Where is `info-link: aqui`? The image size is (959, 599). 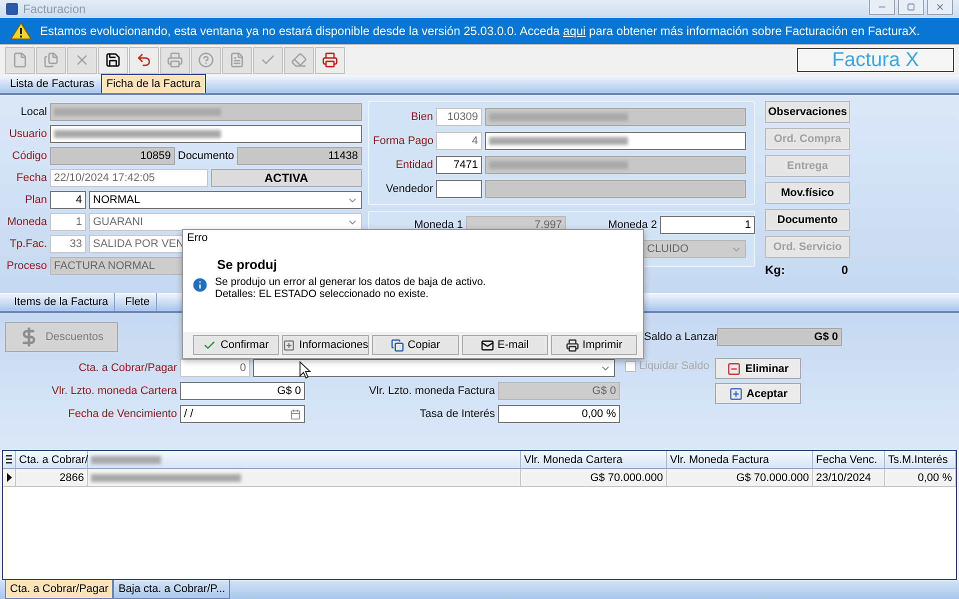 info-link: aqui is located at coordinates (574, 31).